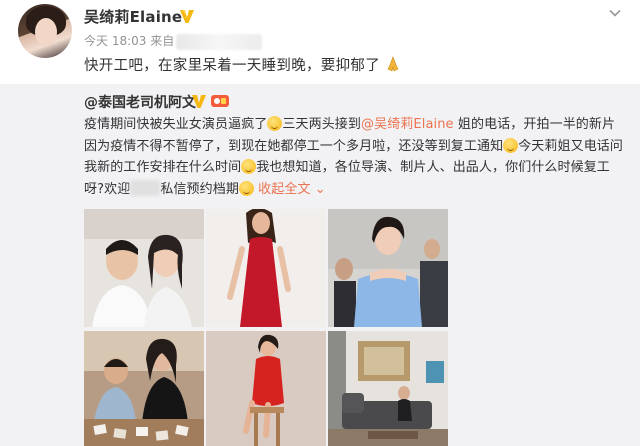 This screenshot has width=640, height=446. Describe the element at coordinates (144, 388) in the screenshot. I see `family-table-photo` at that location.